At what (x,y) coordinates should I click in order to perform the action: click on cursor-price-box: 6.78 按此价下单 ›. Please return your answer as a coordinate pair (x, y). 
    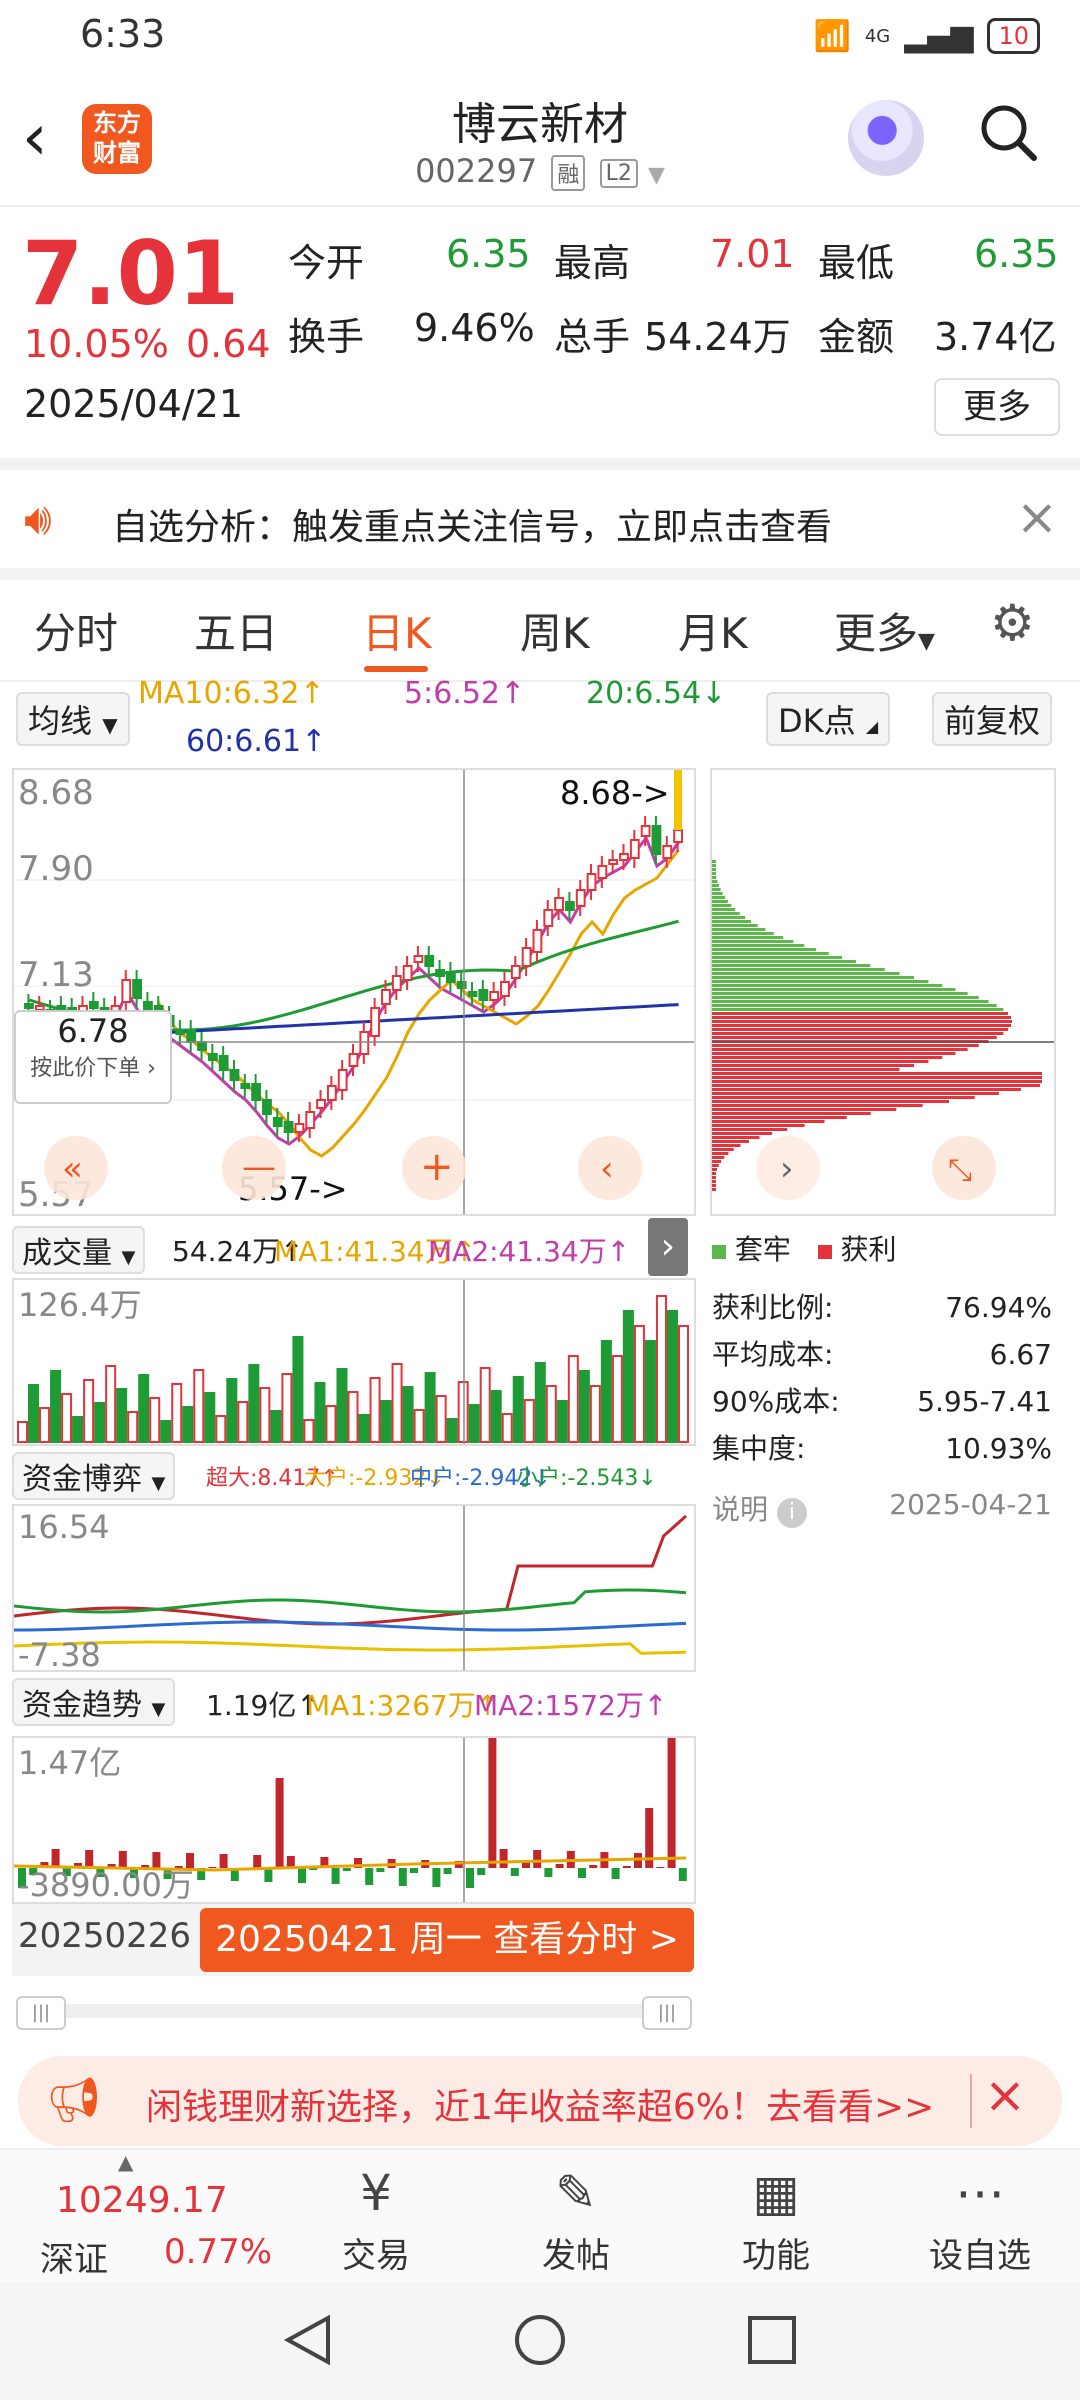
    Looking at the image, I should click on (93, 1057).